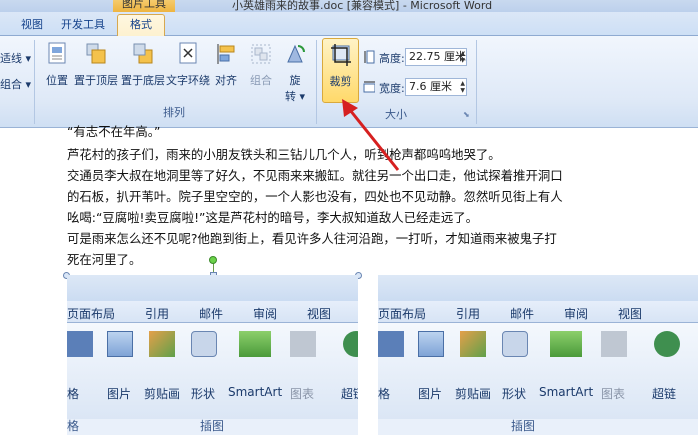 This screenshot has width=698, height=441. Describe the element at coordinates (340, 70) in the screenshot. I see `crop-button: 裁剪` at that location.